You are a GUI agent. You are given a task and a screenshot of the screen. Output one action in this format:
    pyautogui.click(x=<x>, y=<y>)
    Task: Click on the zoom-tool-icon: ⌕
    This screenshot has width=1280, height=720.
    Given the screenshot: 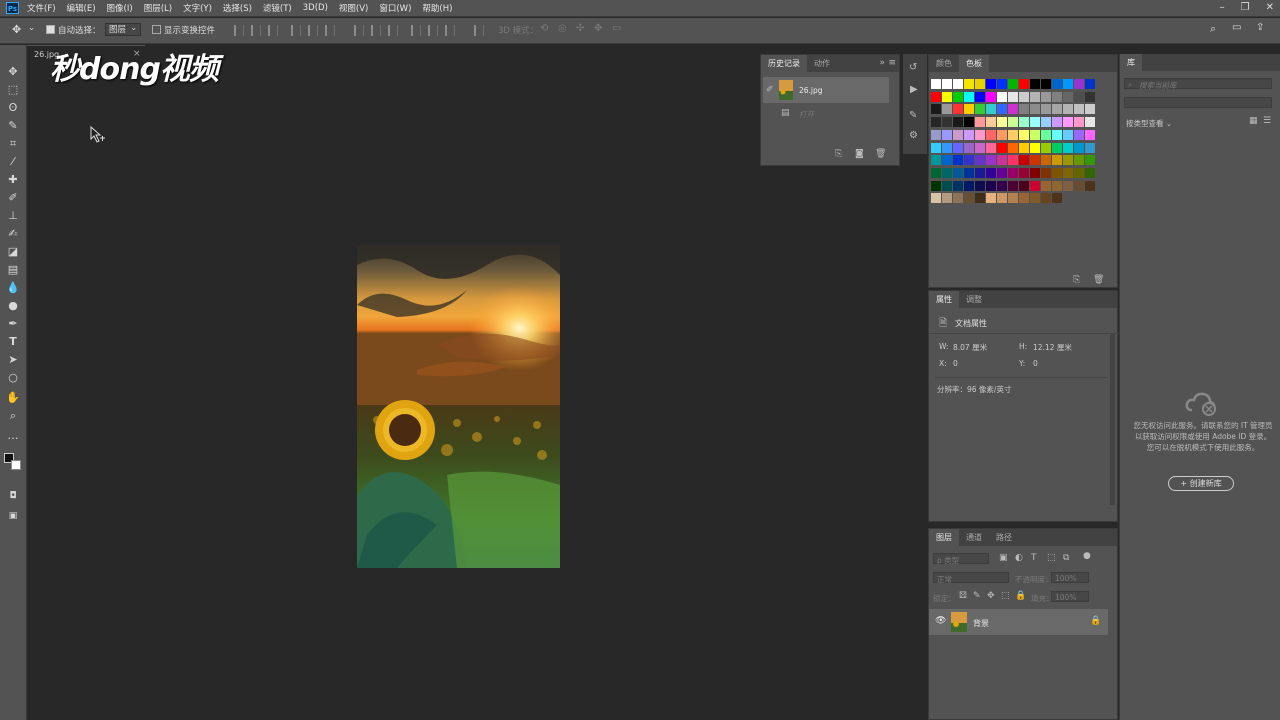 What is the action you would take?
    pyautogui.click(x=13, y=416)
    